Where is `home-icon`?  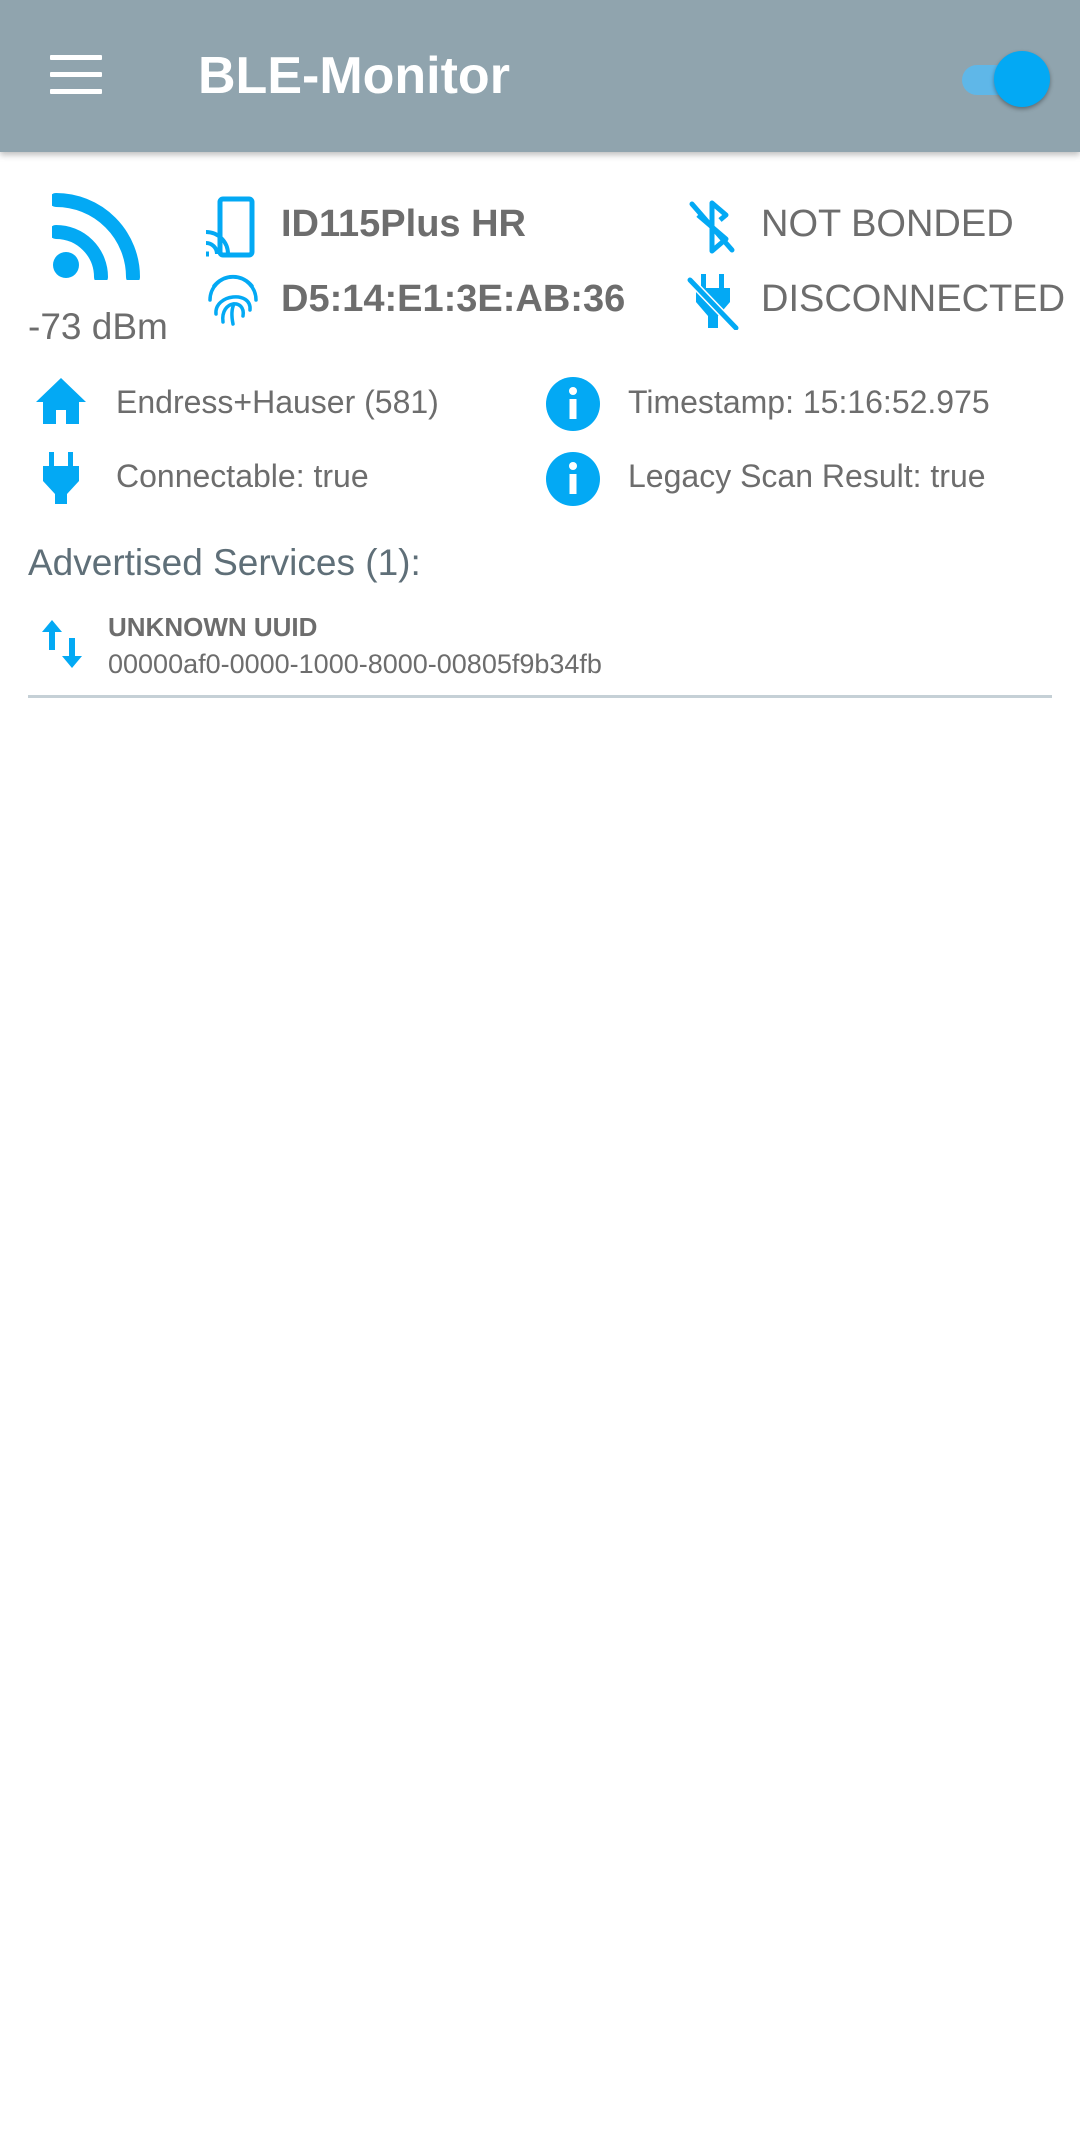
home-icon is located at coordinates (61, 401).